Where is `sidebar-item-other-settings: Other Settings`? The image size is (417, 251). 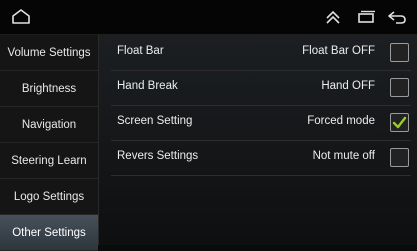 sidebar-item-other-settings: Other Settings is located at coordinates (49, 233).